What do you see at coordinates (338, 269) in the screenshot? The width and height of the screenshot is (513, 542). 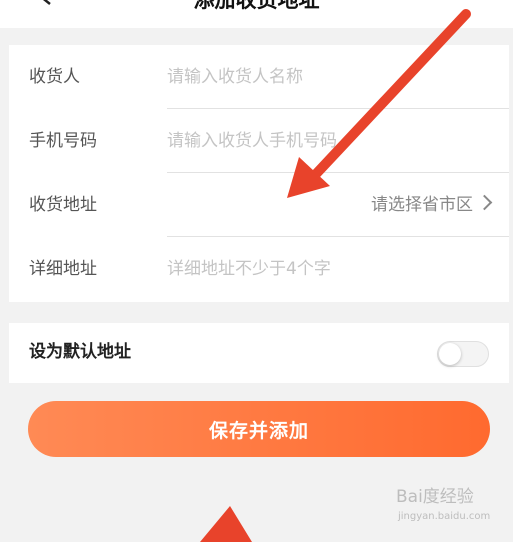 I see `detail-address-input` at bounding box center [338, 269].